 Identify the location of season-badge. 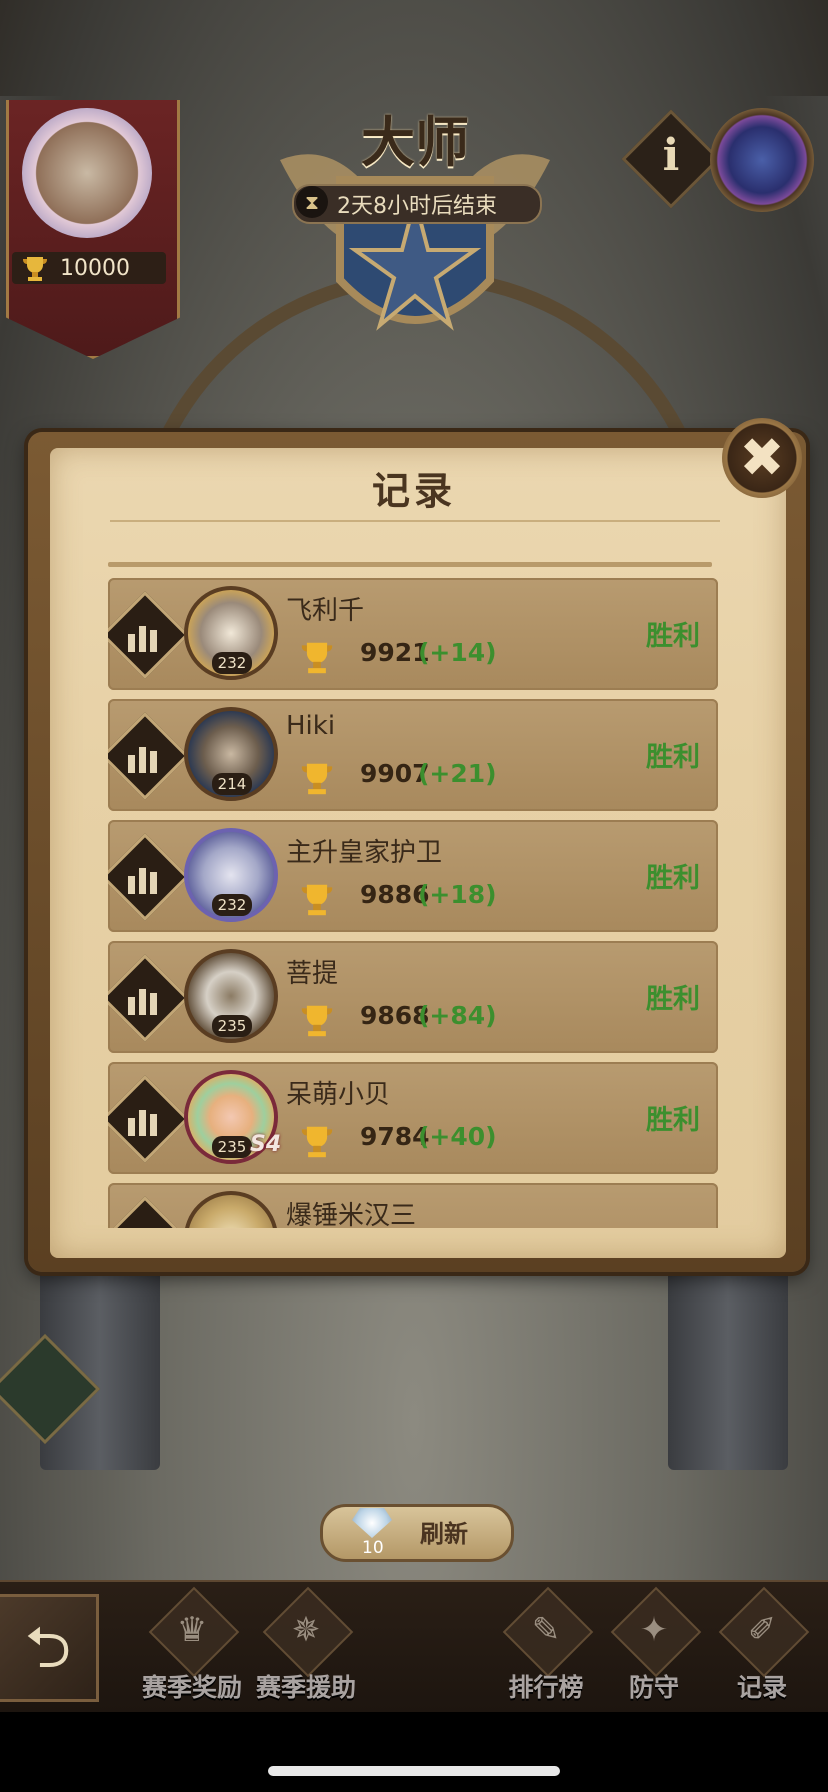
(762, 160).